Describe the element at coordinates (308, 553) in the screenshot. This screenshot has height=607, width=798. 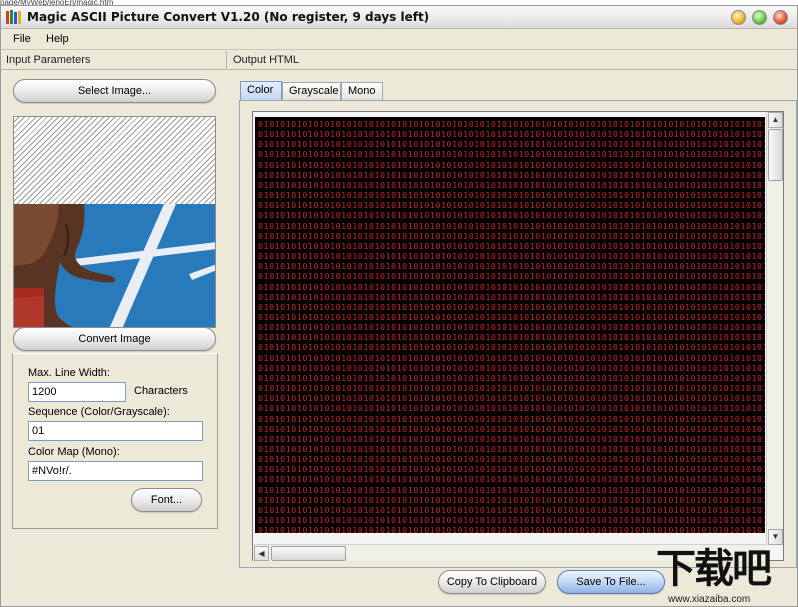
I see `horizontal-scroll-thumb` at that location.